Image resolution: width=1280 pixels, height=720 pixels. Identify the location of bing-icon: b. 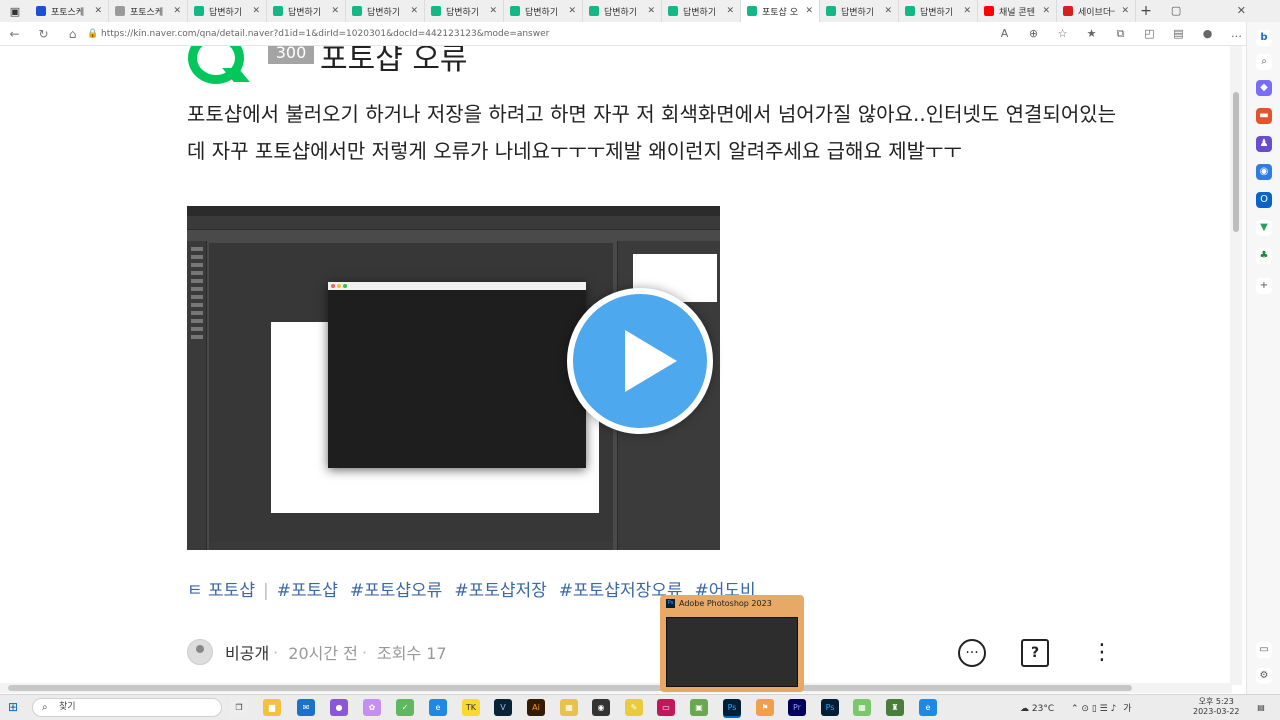
(1264, 38).